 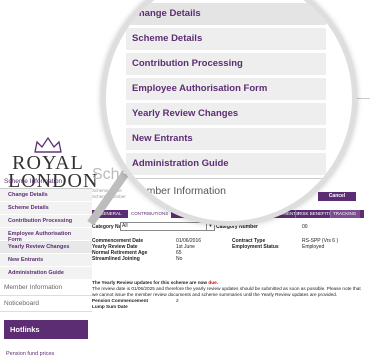 I want to click on sidebar-item-change-details: Change Details, so click(x=46, y=195).